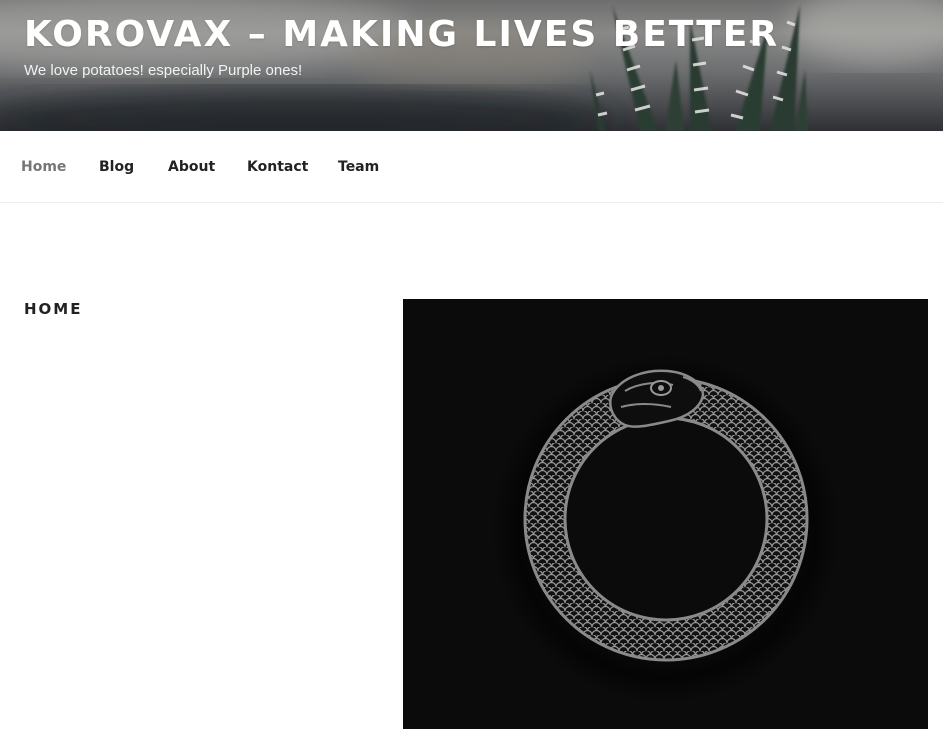 This screenshot has width=943, height=738. Describe the element at coordinates (116, 167) in the screenshot. I see `nav-item-blog: Blog` at that location.